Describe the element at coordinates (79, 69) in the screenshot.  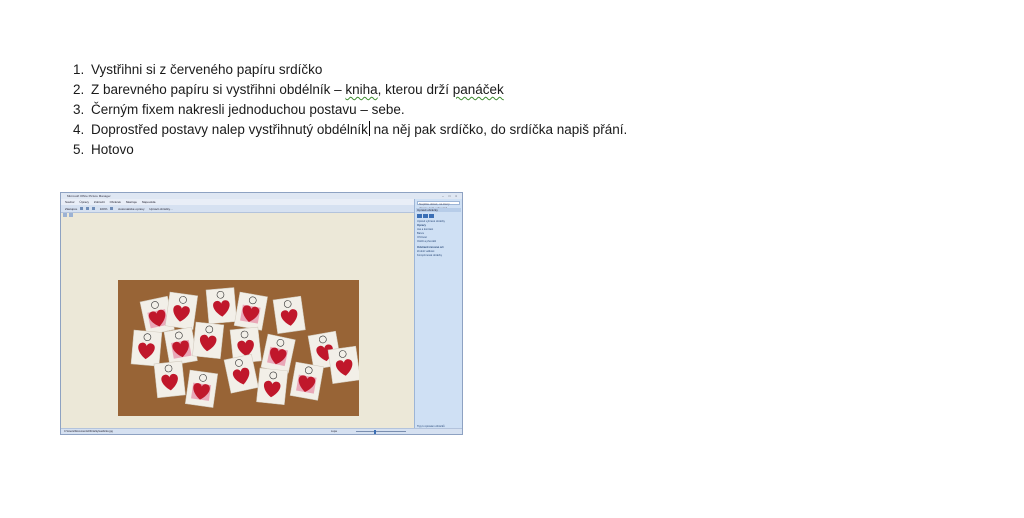
I see `list-number: 1.` at that location.